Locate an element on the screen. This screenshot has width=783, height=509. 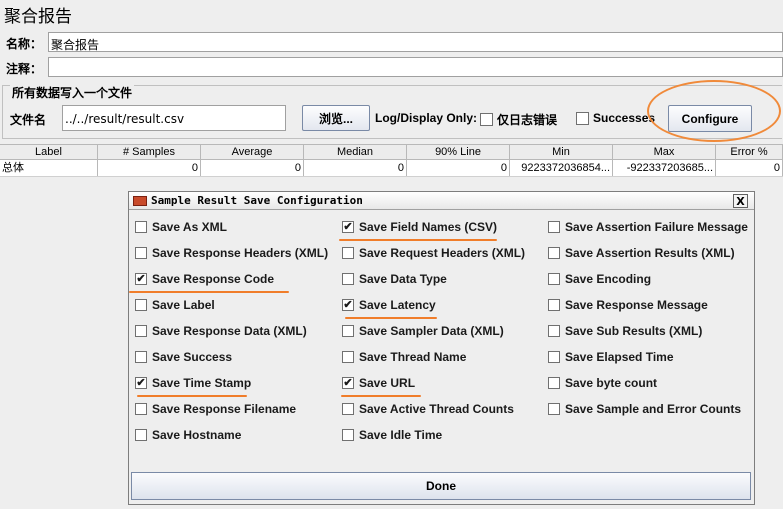
option-save-sample-and-error-counts: Save Sample and Error Counts is located at coordinates (644, 409).